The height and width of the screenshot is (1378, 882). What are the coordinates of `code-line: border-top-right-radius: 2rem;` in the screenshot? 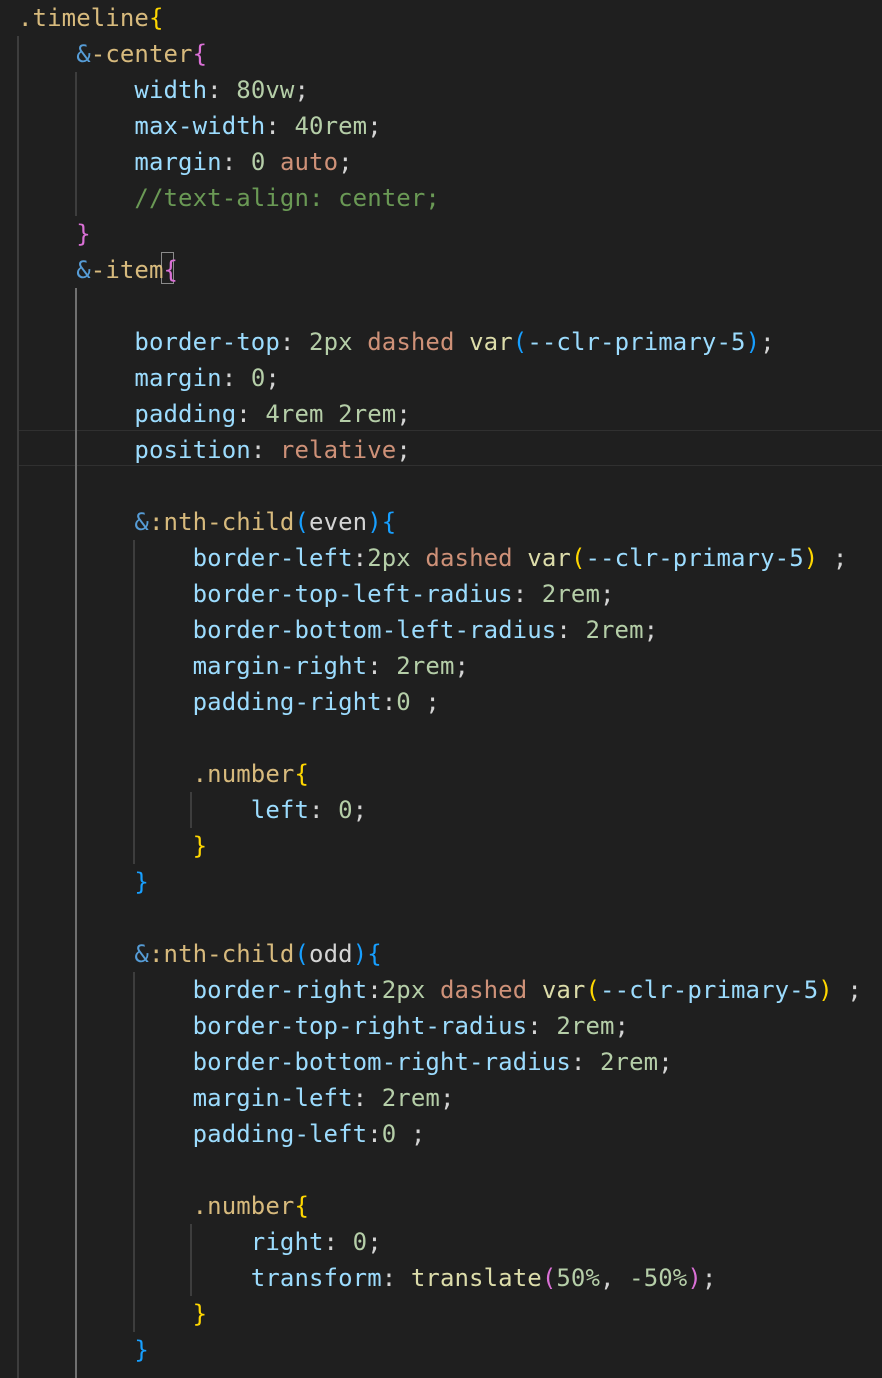 It's located at (323, 1026).